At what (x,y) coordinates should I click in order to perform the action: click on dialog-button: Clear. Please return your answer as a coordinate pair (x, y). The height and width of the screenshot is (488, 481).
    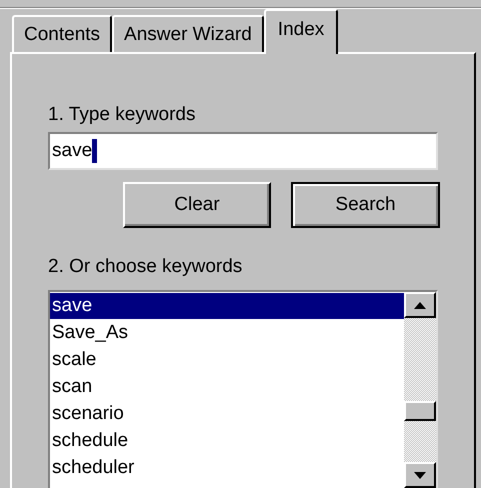
    Looking at the image, I should click on (197, 205).